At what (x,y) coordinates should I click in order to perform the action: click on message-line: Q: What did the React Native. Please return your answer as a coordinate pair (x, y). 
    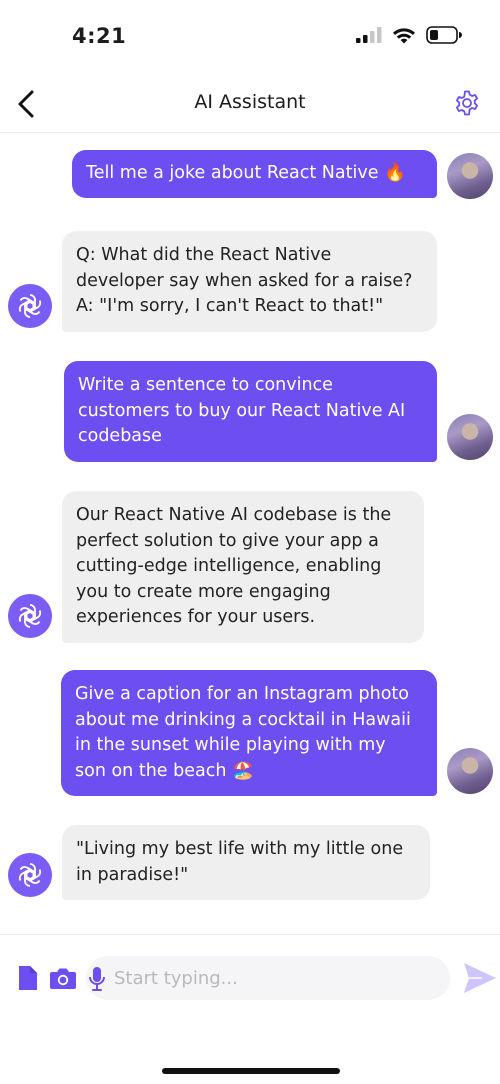
    Looking at the image, I should click on (204, 255).